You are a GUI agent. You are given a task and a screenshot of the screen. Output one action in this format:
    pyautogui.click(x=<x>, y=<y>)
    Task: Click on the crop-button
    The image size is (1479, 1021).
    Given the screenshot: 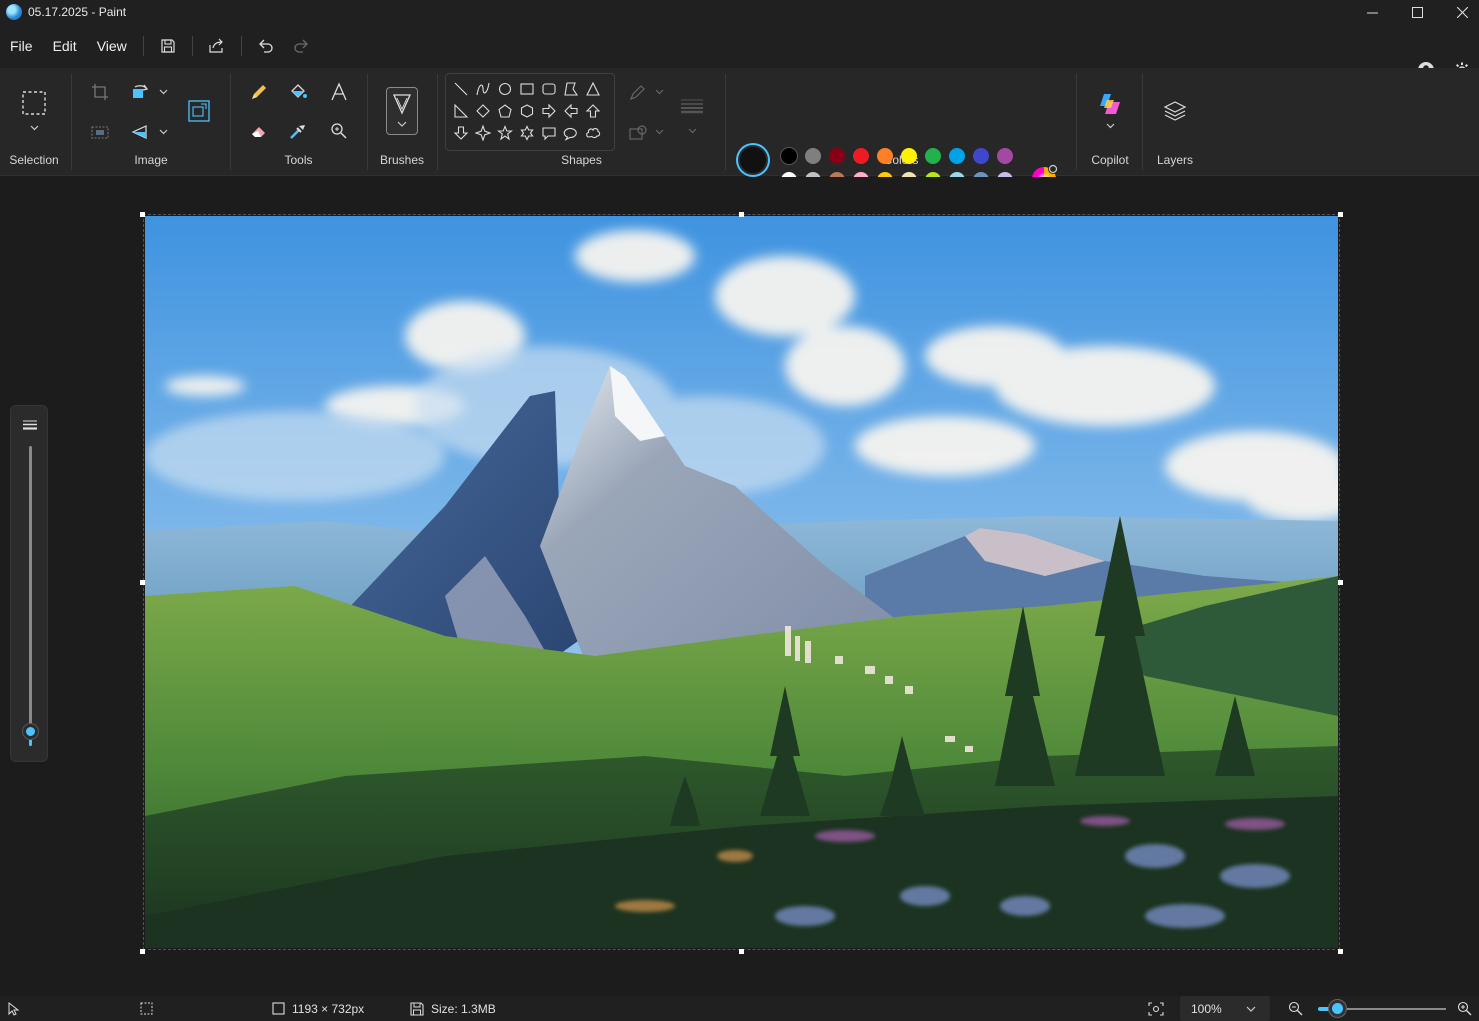 What is the action you would take?
    pyautogui.click(x=100, y=92)
    